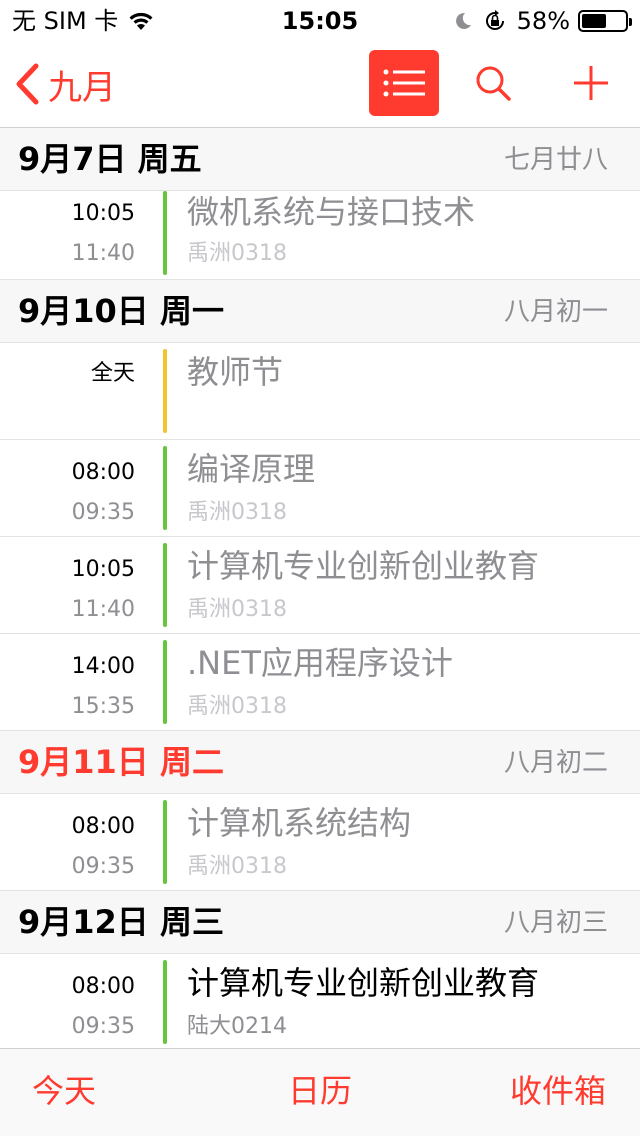 The height and width of the screenshot is (1136, 640). Describe the element at coordinates (320, 922) in the screenshot. I see `day-header: 9月12日 周三 八月初三` at that location.